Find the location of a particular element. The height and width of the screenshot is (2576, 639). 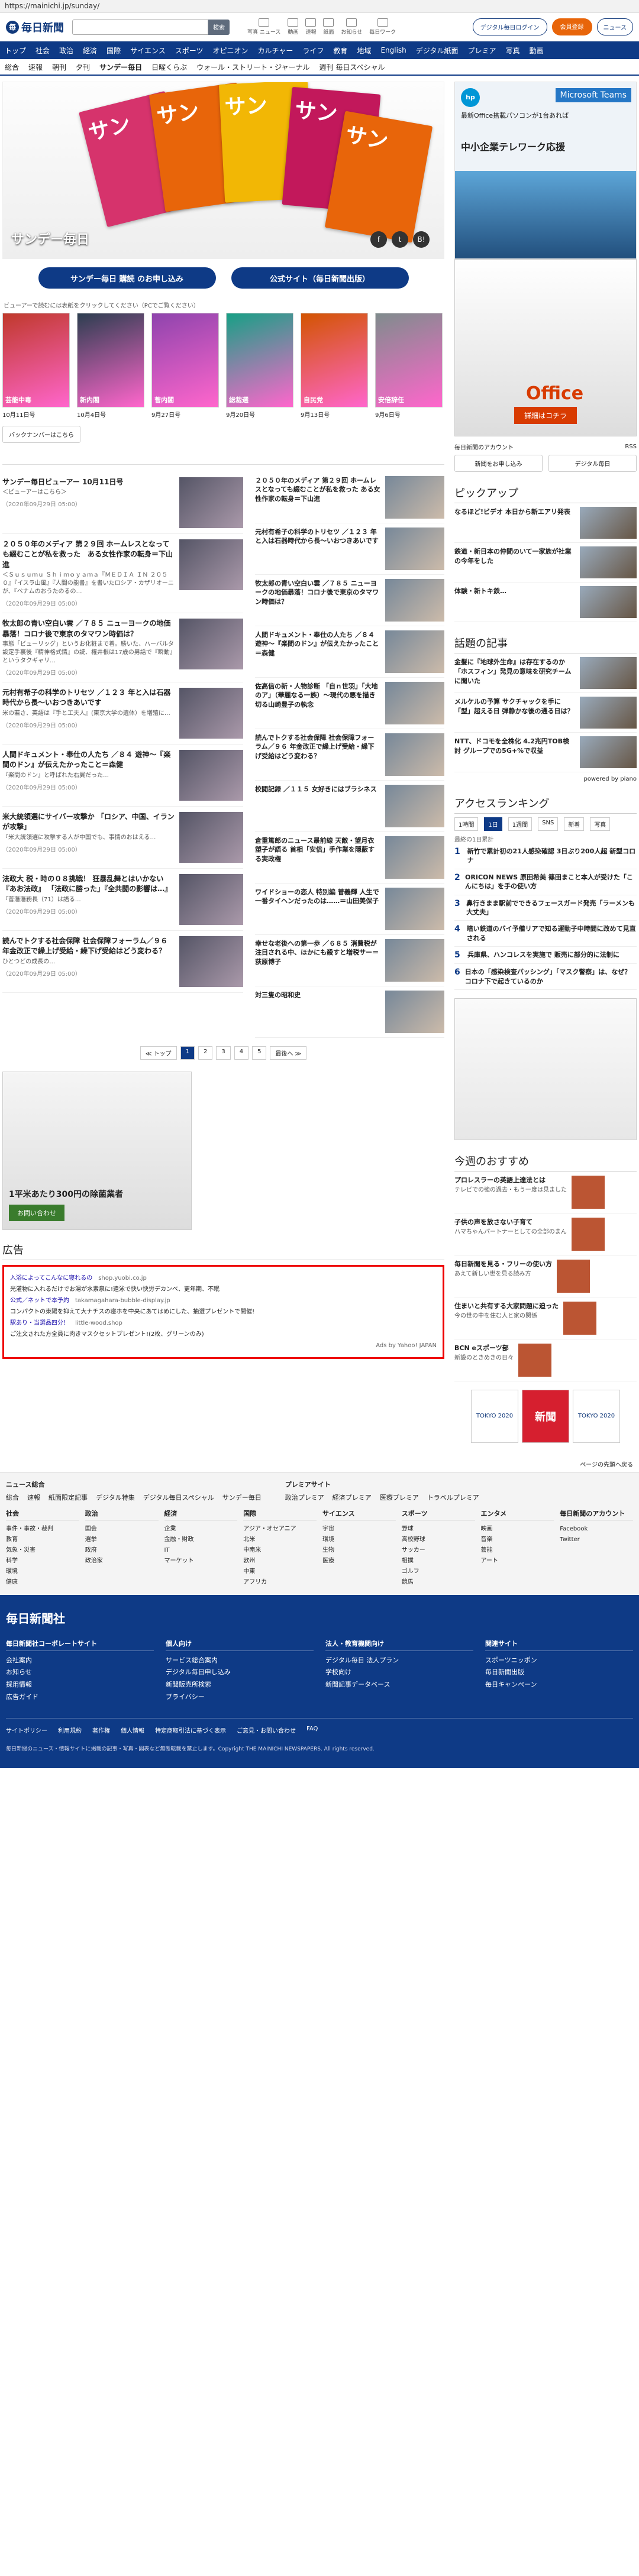

ad-sidebar is located at coordinates (545, 1069).